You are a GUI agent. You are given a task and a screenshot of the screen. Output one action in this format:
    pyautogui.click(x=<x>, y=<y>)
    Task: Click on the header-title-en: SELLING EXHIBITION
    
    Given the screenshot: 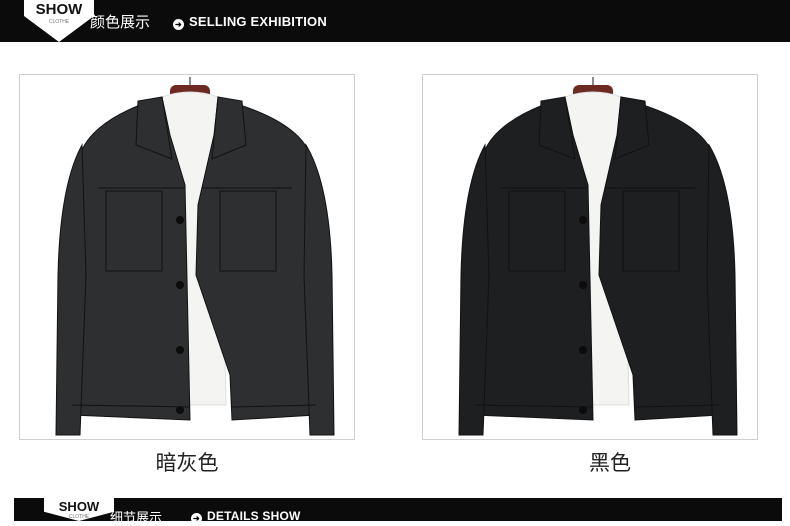 What is the action you would take?
    pyautogui.click(x=258, y=21)
    